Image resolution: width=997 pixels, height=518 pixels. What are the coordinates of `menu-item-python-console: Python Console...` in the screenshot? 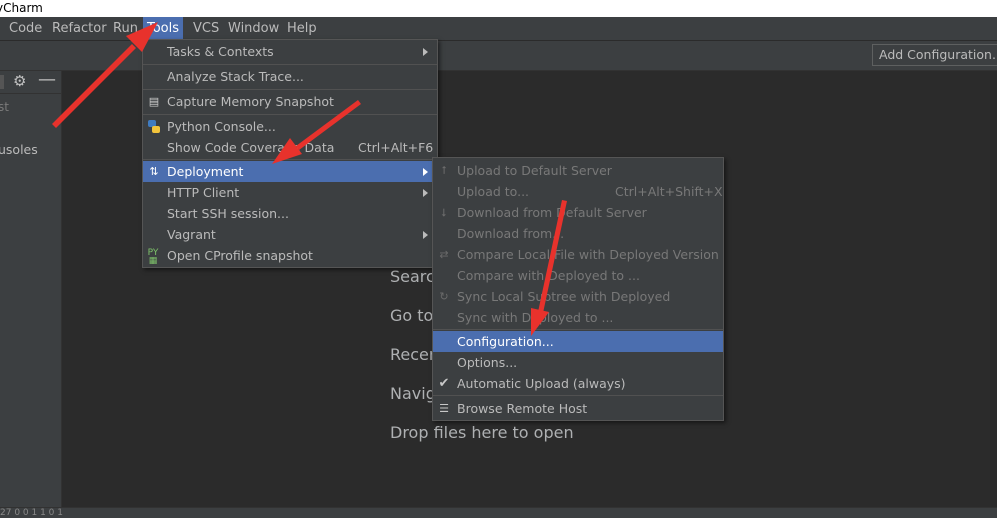 It's located at (290, 126).